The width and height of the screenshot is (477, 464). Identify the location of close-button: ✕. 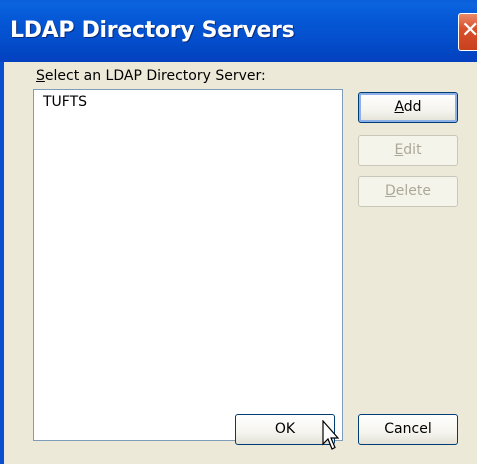
(467, 32).